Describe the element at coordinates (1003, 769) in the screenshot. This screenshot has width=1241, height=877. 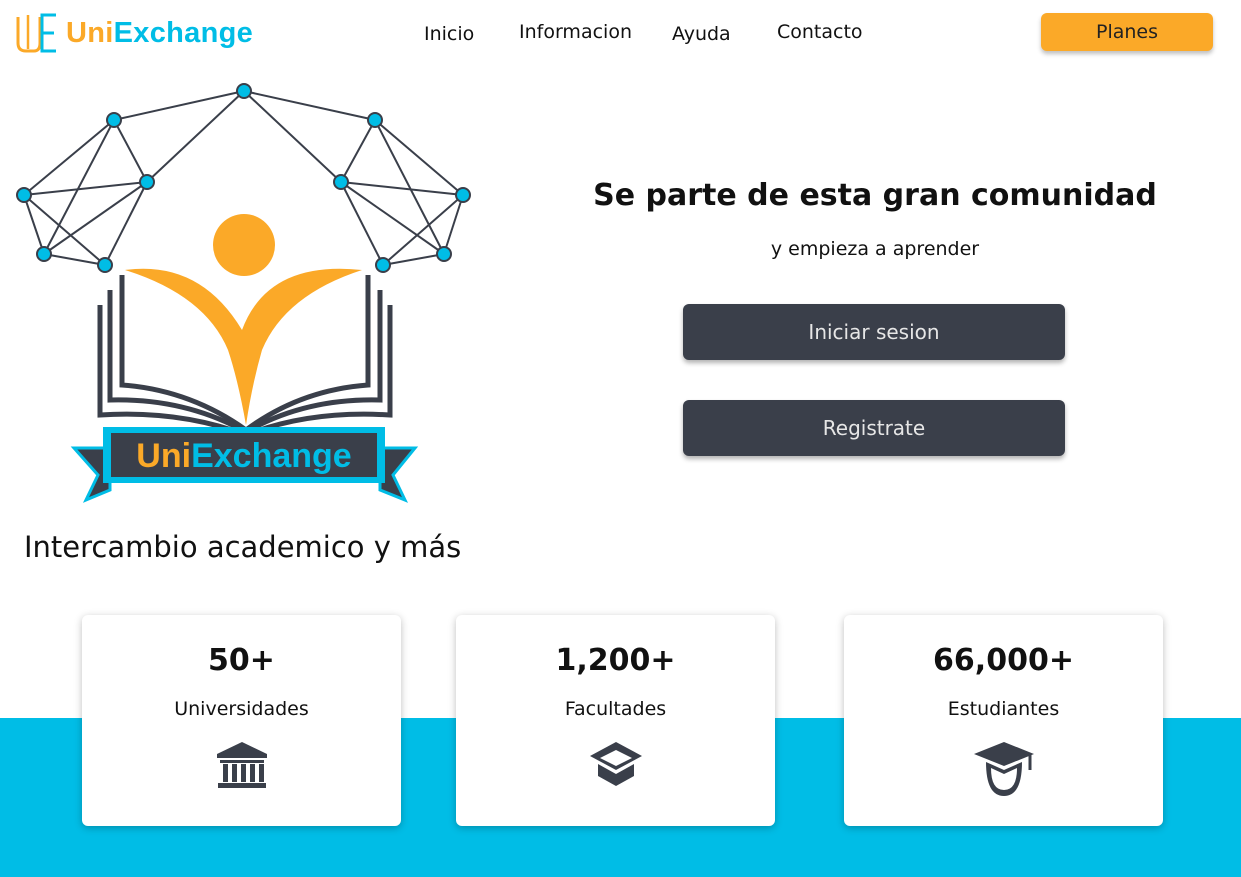
I see `student-icon` at that location.